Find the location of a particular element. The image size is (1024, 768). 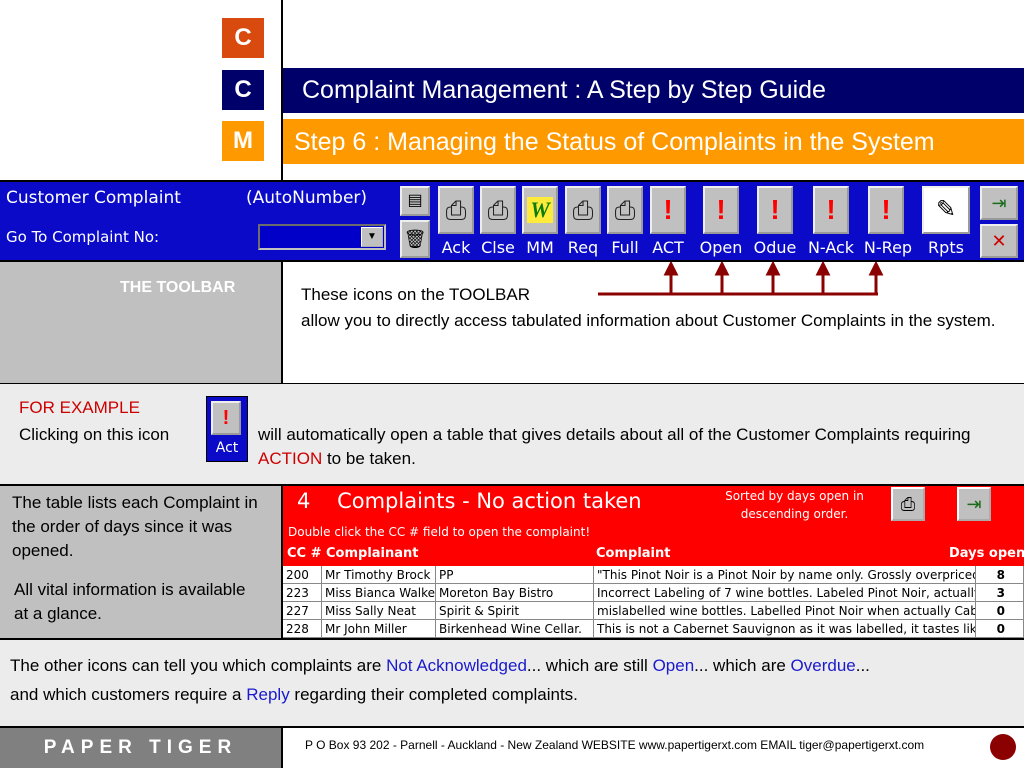

act-icon-sample: ! Act is located at coordinates (227, 429).